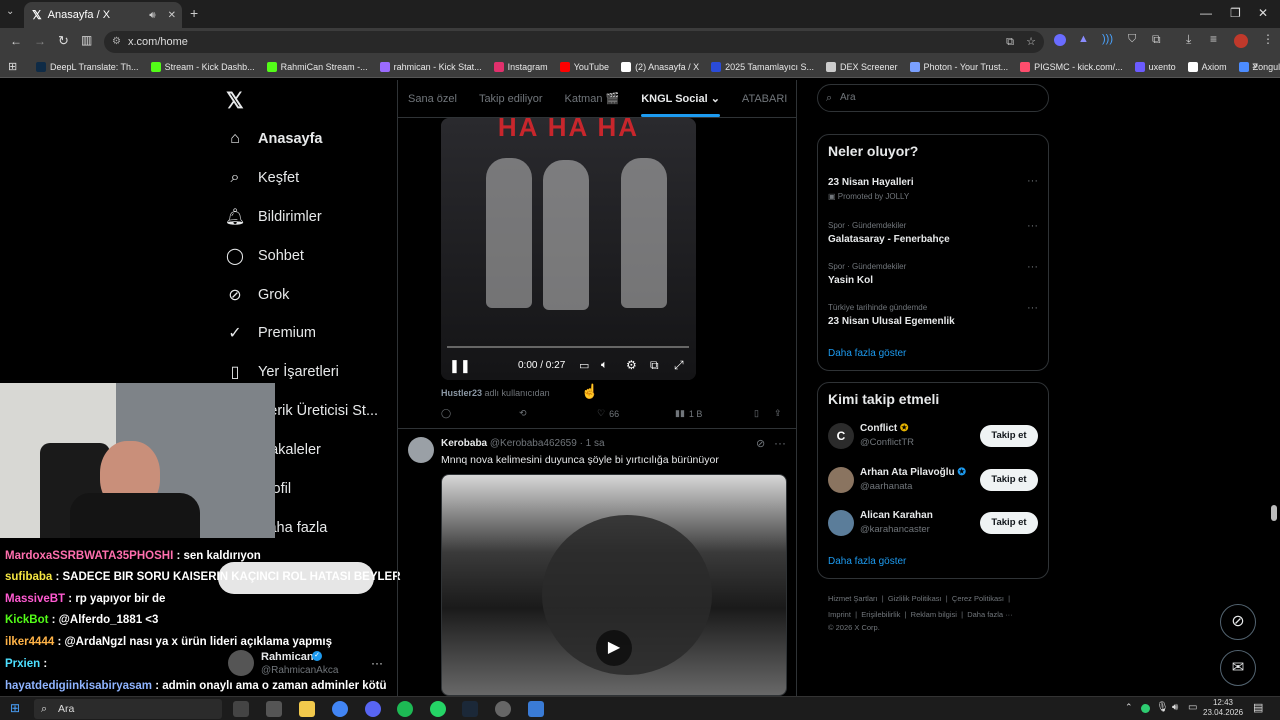 This screenshot has width=1280, height=720. Describe the element at coordinates (1238, 622) in the screenshot. I see `grok-floating-button: ⊘` at that location.